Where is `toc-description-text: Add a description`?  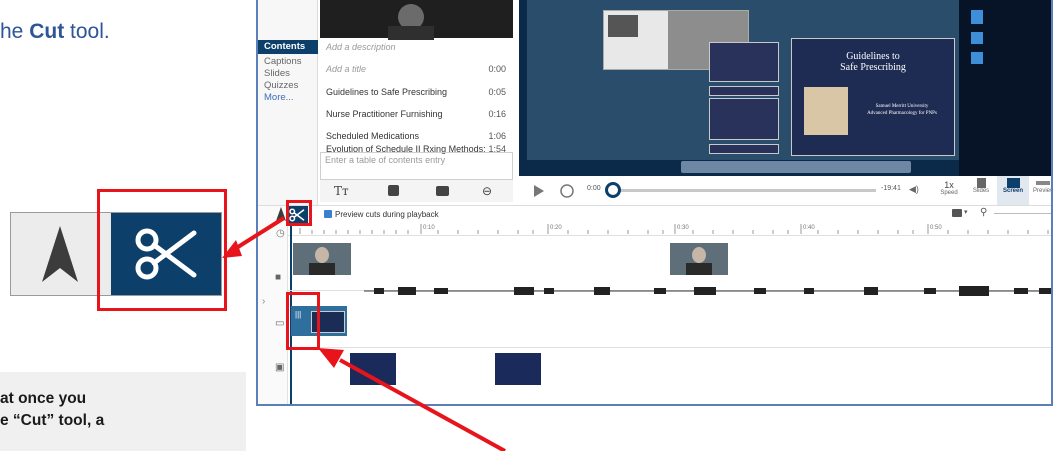 toc-description-text: Add a description is located at coordinates (361, 47).